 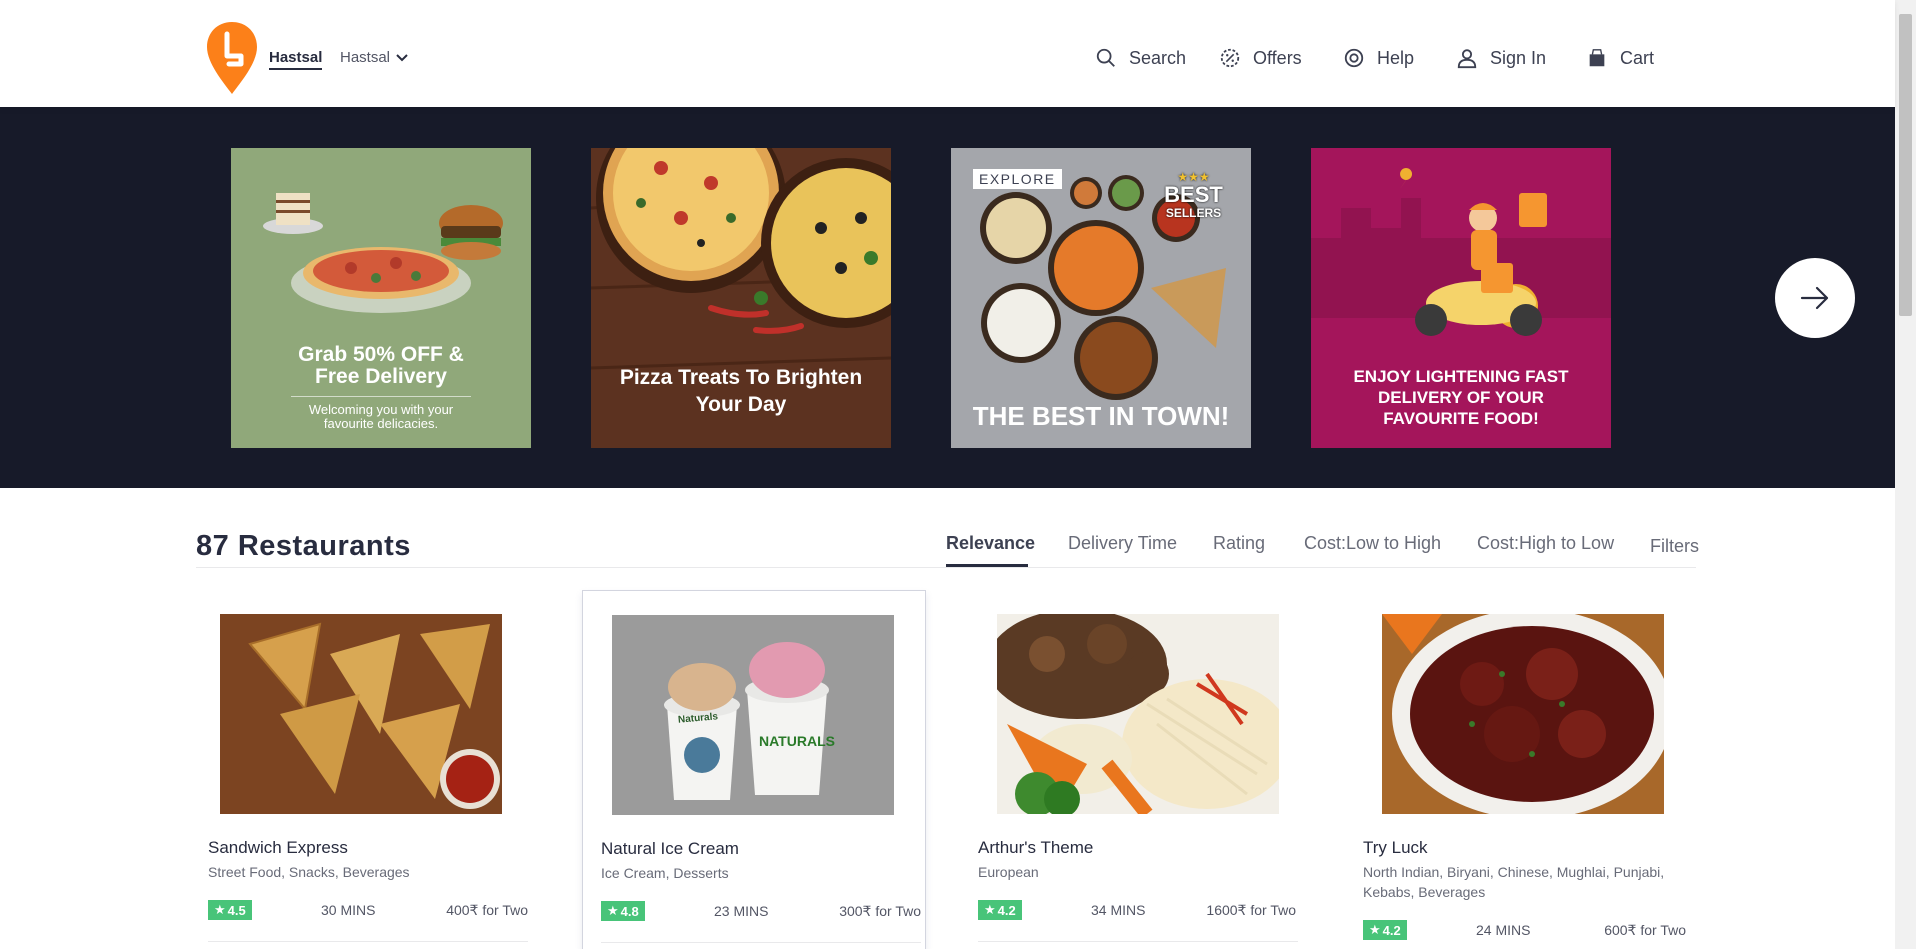 I want to click on nav-cart-label: Cart, so click(x=1637, y=57).